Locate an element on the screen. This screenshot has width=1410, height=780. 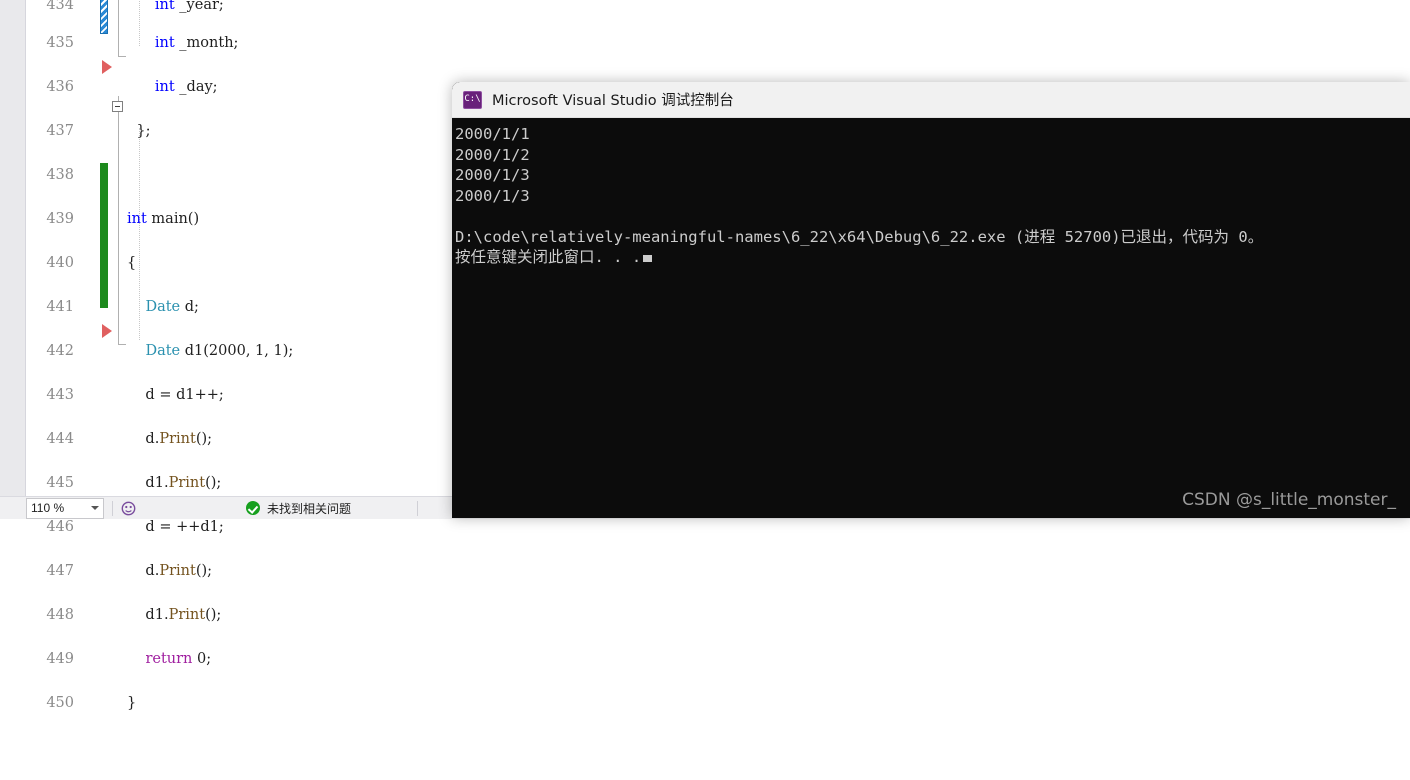
zoom-level-dropdown: 110 % is located at coordinates (65, 508).